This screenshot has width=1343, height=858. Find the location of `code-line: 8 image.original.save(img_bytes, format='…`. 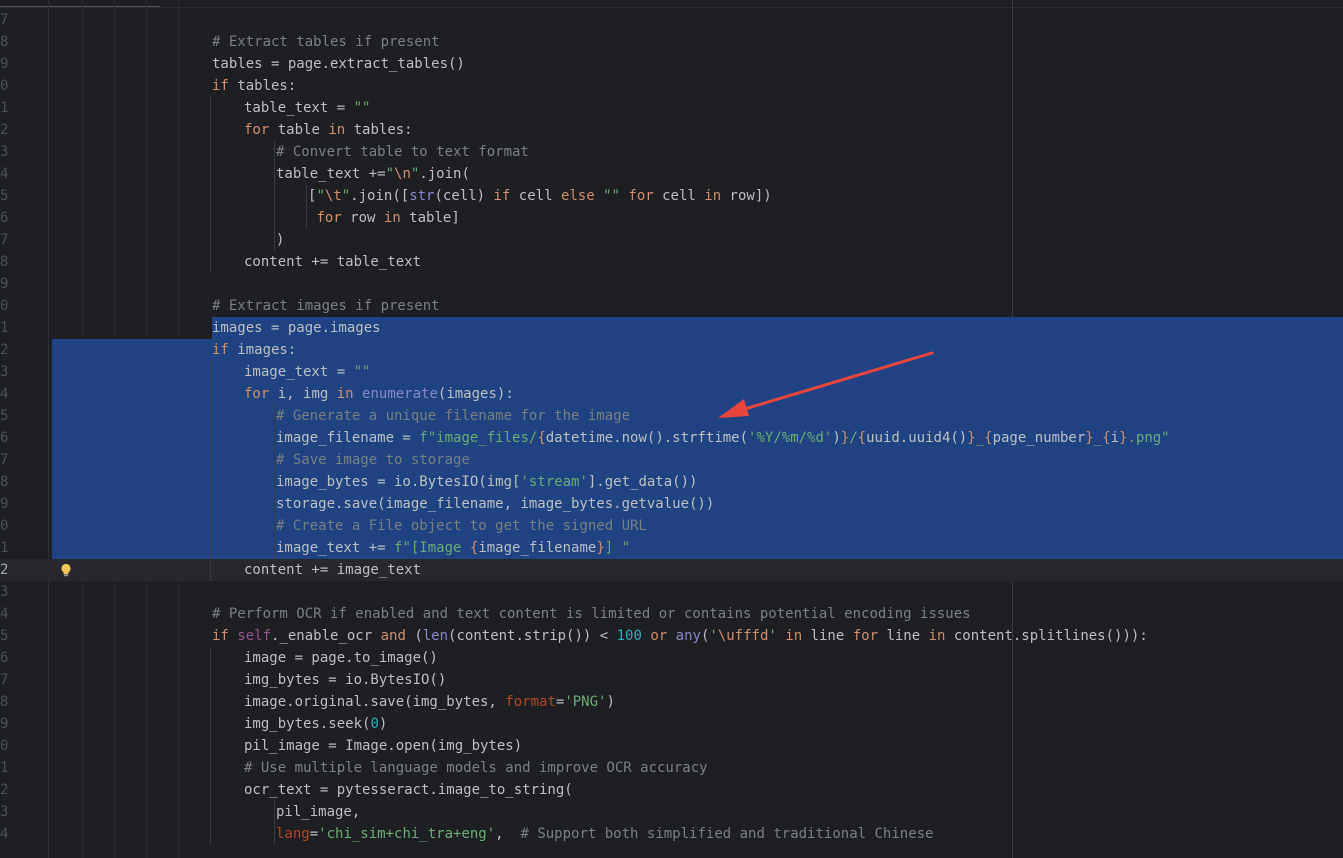

code-line: 8 image.original.save(img_bytes, format='… is located at coordinates (671, 702).